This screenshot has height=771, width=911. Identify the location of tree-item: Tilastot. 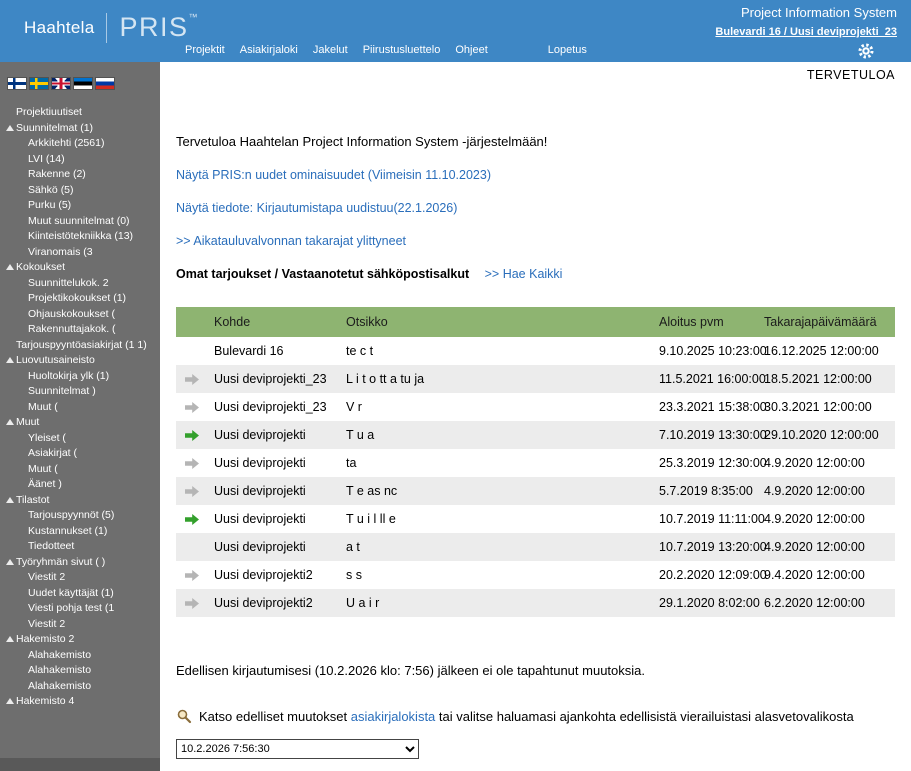
(81, 501).